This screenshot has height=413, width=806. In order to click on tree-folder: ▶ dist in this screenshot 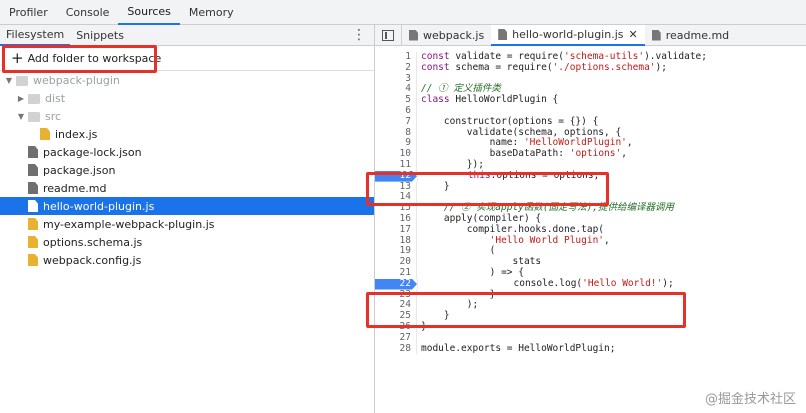, I will do `click(187, 98)`.